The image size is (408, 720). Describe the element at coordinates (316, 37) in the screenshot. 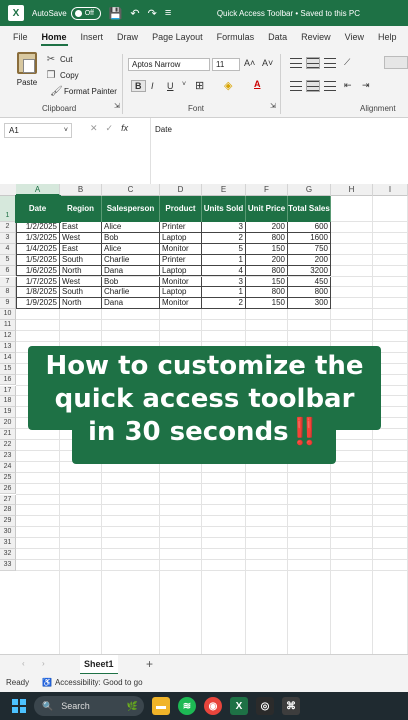

I see `tab-review: Review` at that location.